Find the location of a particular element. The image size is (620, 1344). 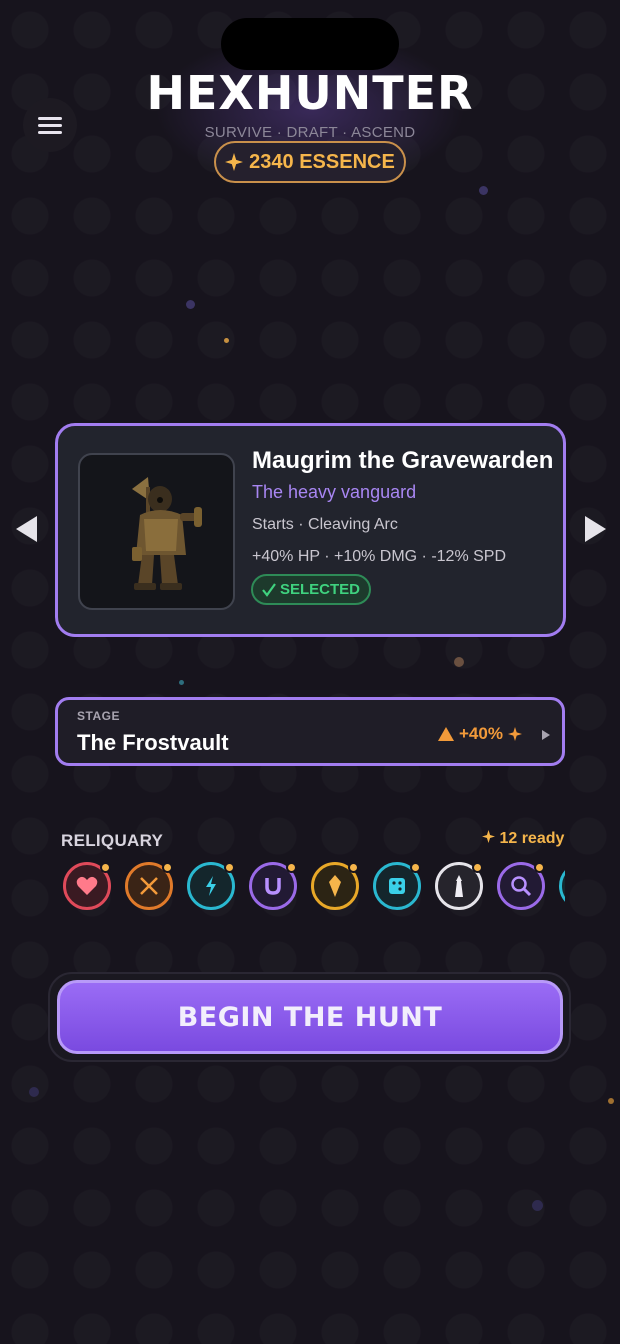

relic-lightning is located at coordinates (211, 886).